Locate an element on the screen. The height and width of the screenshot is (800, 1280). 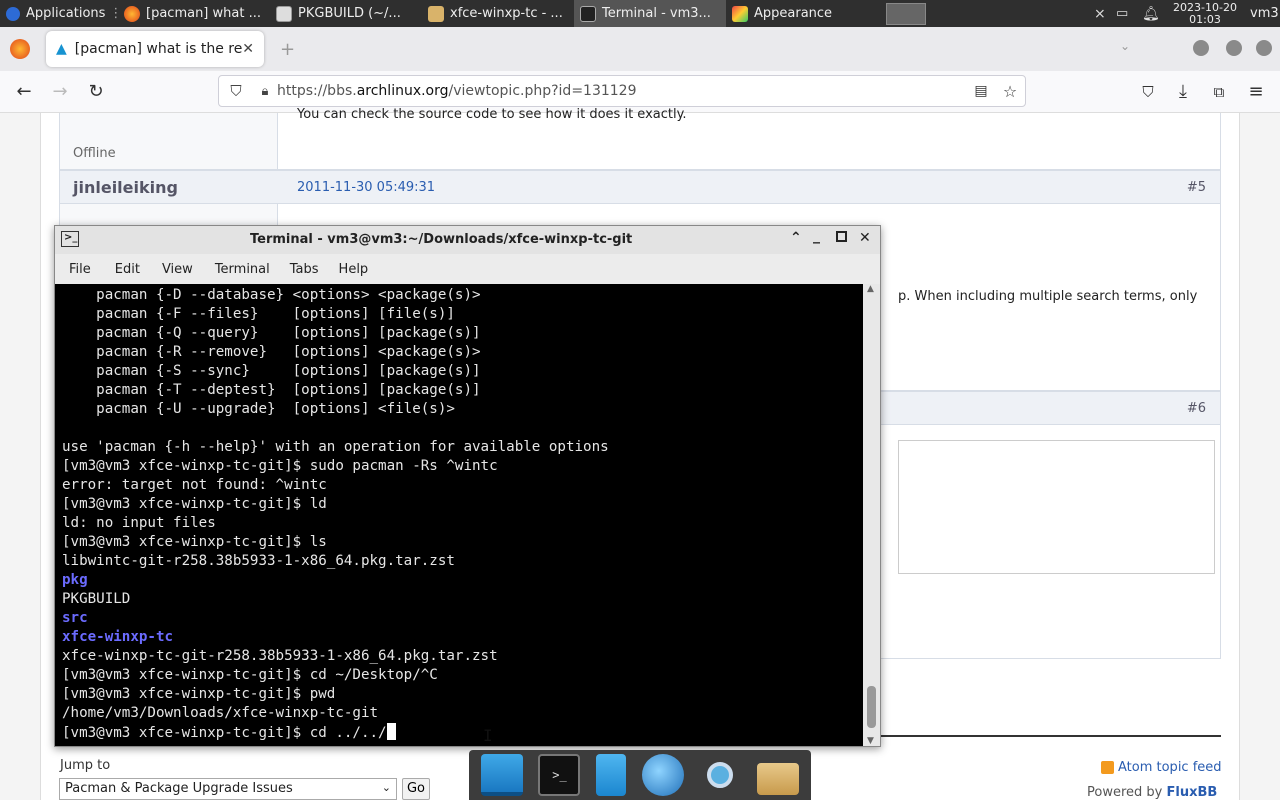
code-box is located at coordinates (1056, 507).